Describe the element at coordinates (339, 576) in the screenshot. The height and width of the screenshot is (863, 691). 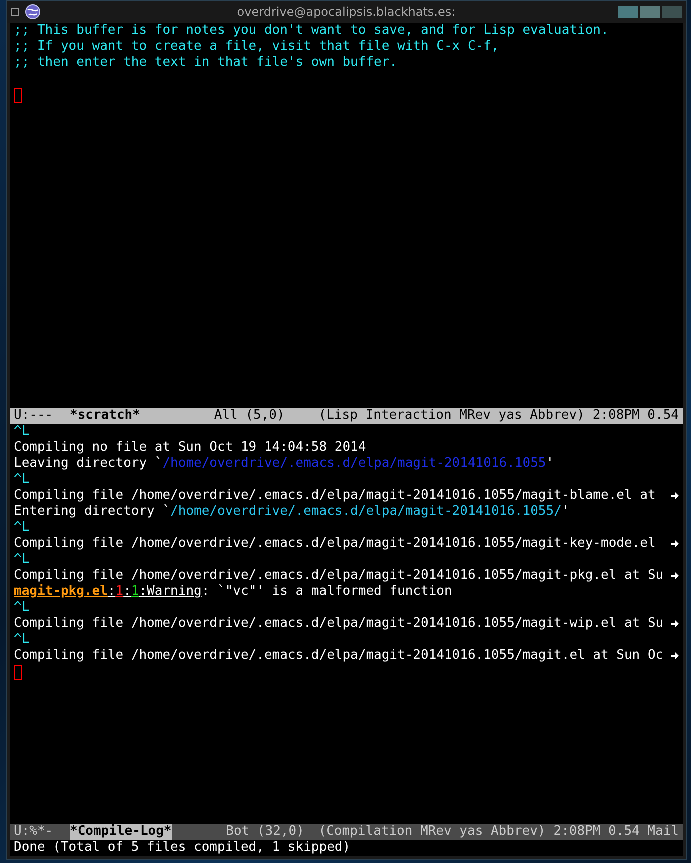
I see `log-line: Compiling file /home/overdrive/.emacs.d/elpa/magit-20141016.1055/magit-pkg.el at Su` at that location.